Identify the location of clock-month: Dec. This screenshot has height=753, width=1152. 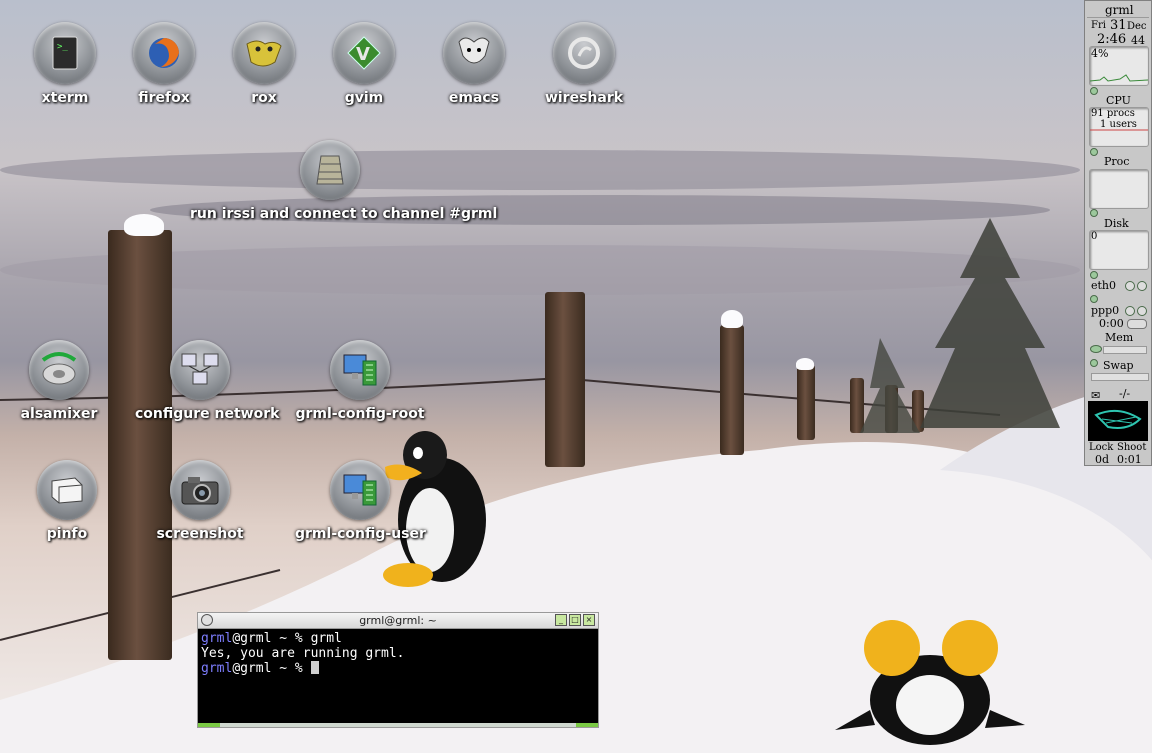
(1137, 26).